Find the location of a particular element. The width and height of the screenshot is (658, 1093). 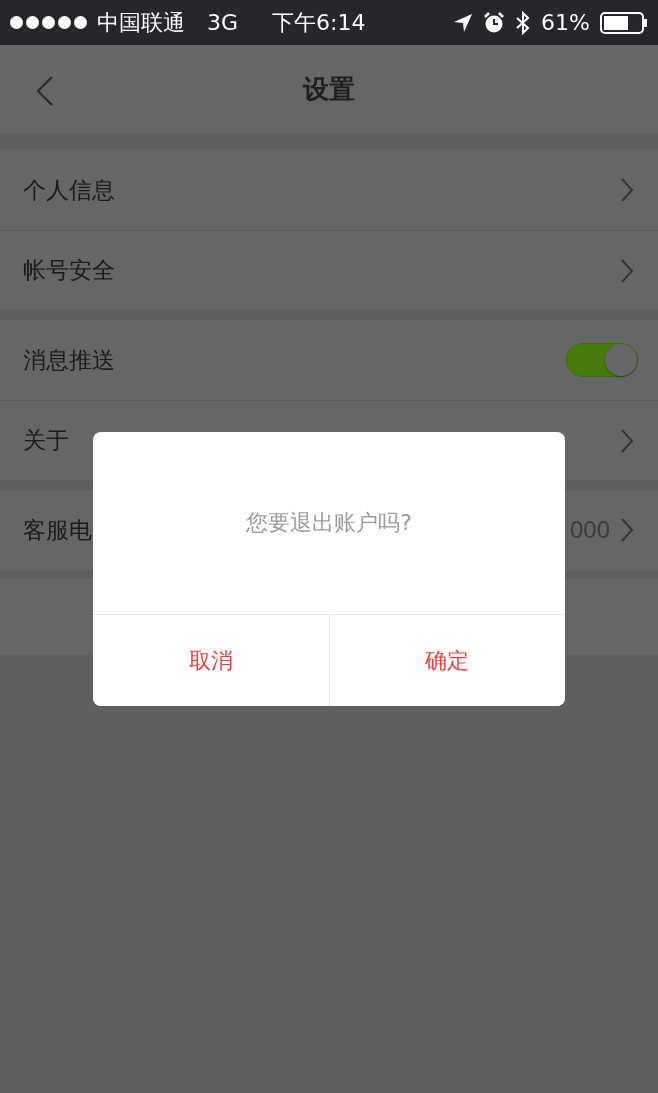

toggle-switch is located at coordinates (602, 360).